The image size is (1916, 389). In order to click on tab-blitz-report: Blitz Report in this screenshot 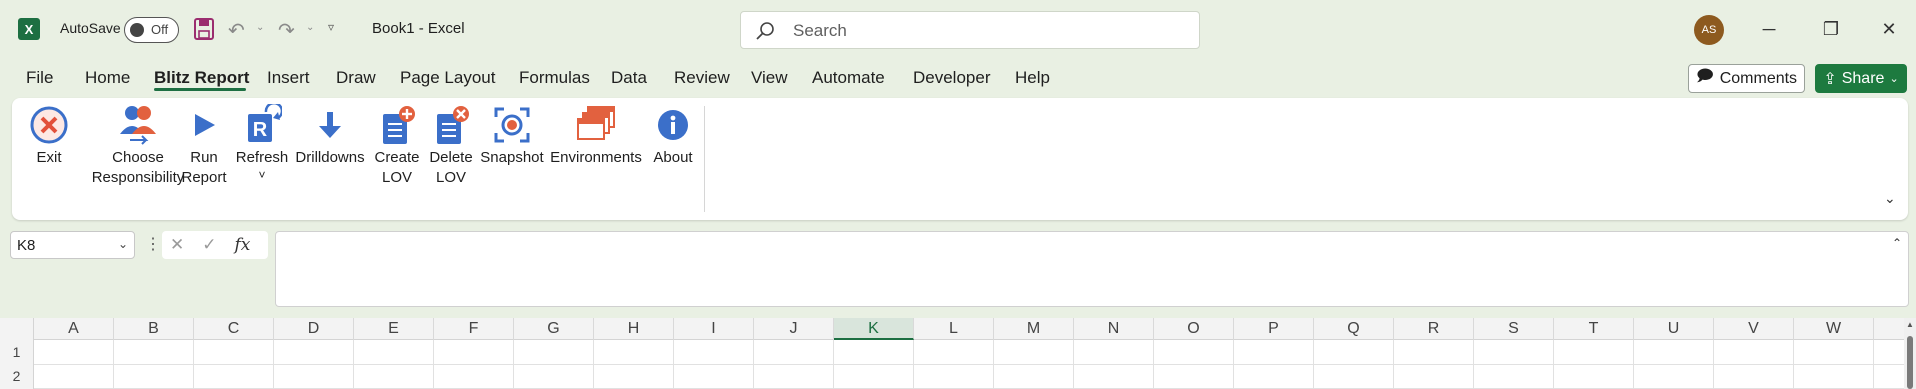, I will do `click(201, 78)`.